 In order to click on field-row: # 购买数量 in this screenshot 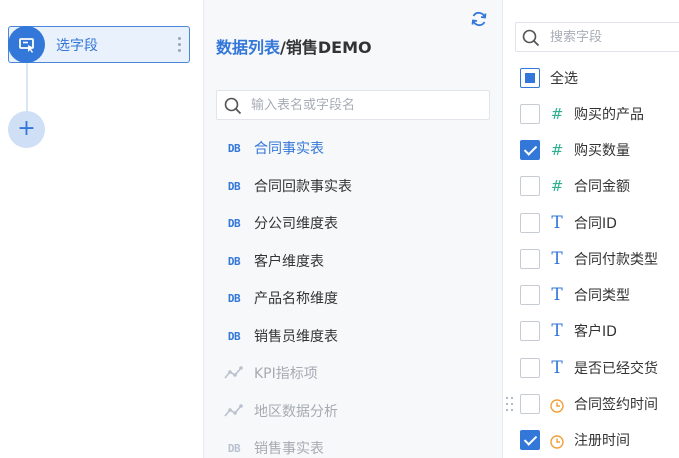, I will do `click(599, 150)`.